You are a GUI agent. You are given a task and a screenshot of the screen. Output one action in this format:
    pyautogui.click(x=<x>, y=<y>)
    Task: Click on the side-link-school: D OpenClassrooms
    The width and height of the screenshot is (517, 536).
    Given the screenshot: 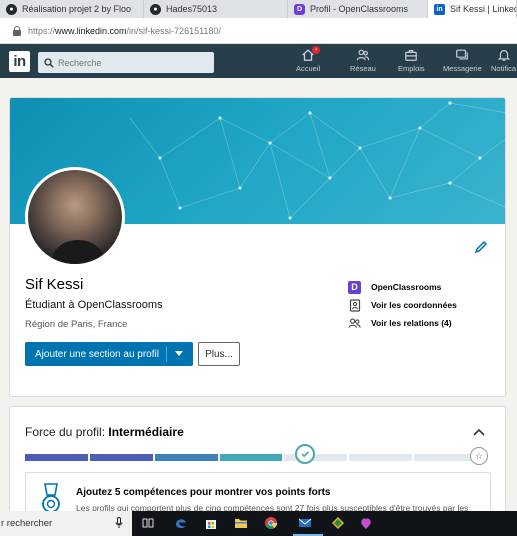 What is the action you would take?
    pyautogui.click(x=402, y=287)
    